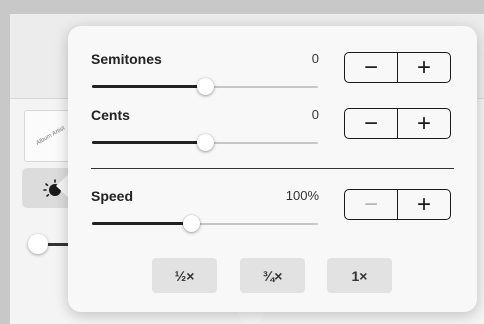 The height and width of the screenshot is (324, 484). I want to click on speed-stepper: − +, so click(397, 204).